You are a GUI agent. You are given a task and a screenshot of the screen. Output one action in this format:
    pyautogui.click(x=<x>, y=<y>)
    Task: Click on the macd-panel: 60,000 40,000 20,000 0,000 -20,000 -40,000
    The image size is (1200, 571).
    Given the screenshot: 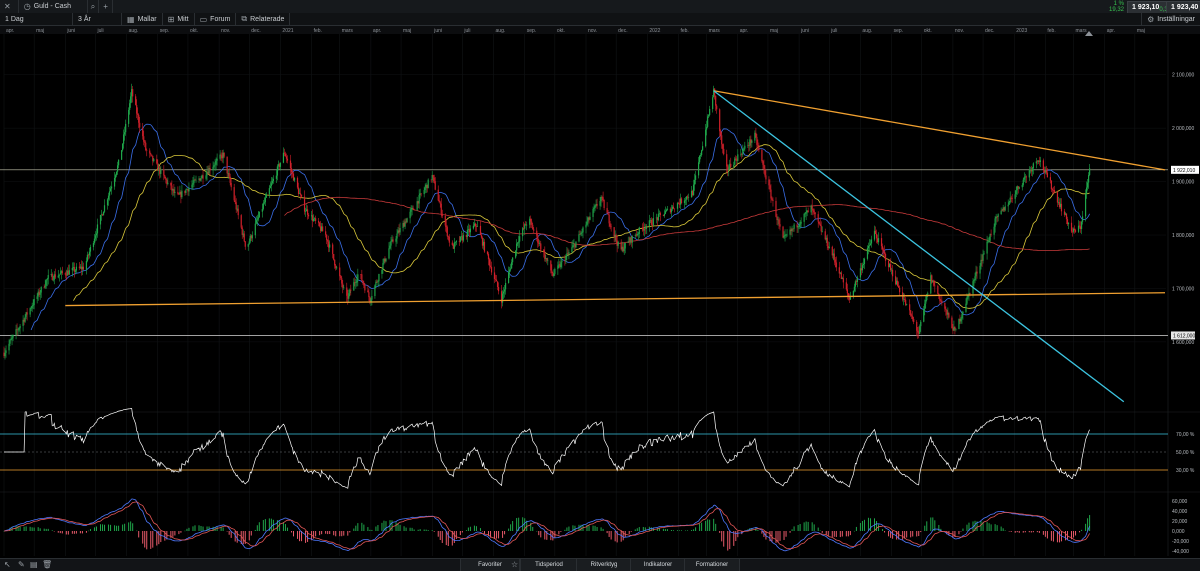 What is the action you would take?
    pyautogui.click(x=600, y=523)
    